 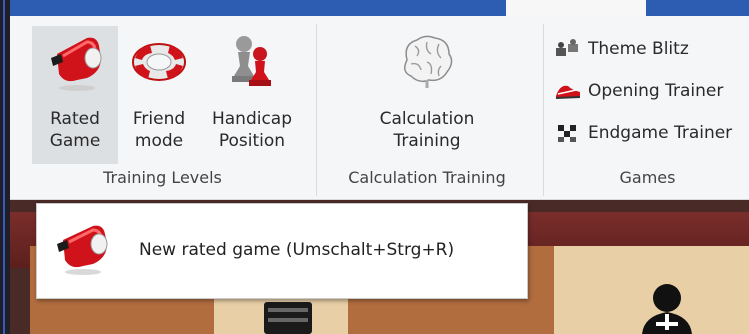 I want to click on friend-mode-button: Friend mode, so click(x=159, y=95).